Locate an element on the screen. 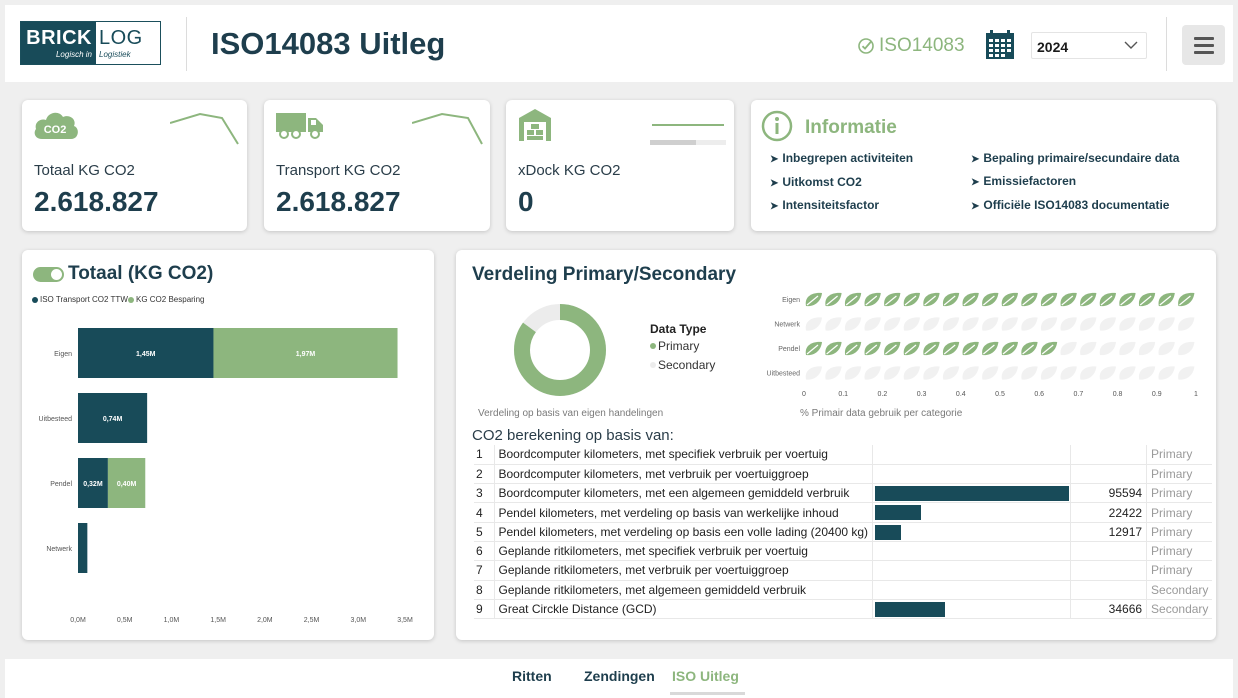  tab-iso-uitleg: ISO Uitleg is located at coordinates (705, 676).